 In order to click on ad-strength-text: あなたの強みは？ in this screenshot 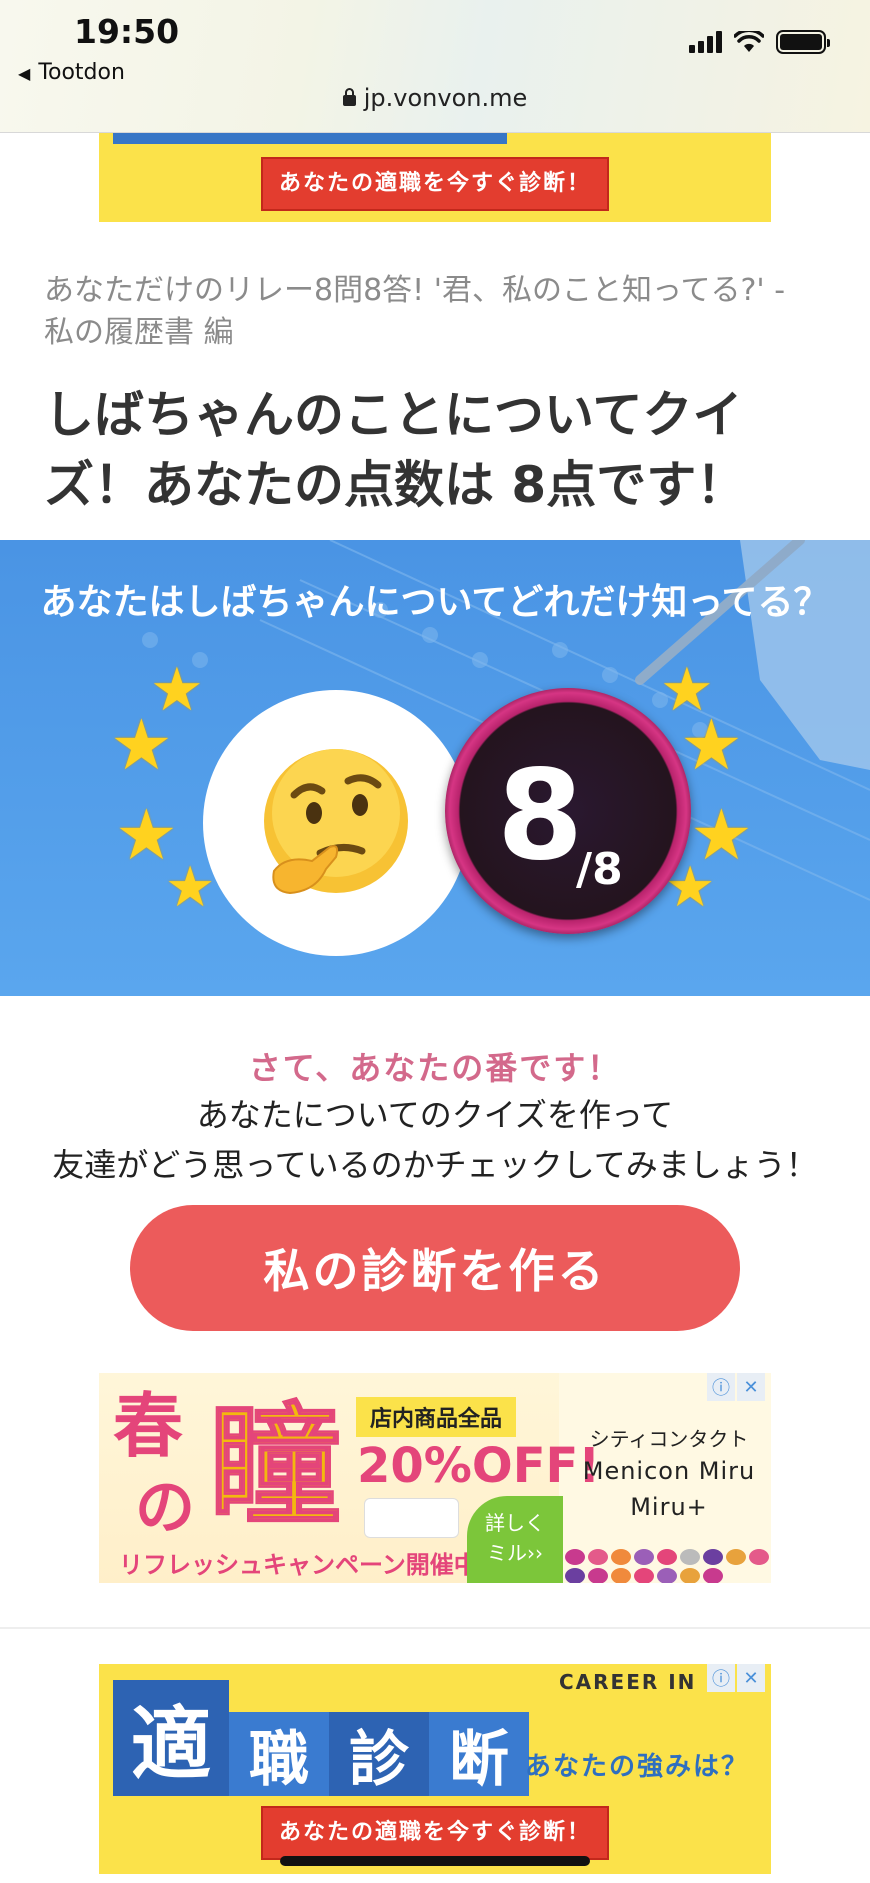, I will do `click(637, 1767)`.